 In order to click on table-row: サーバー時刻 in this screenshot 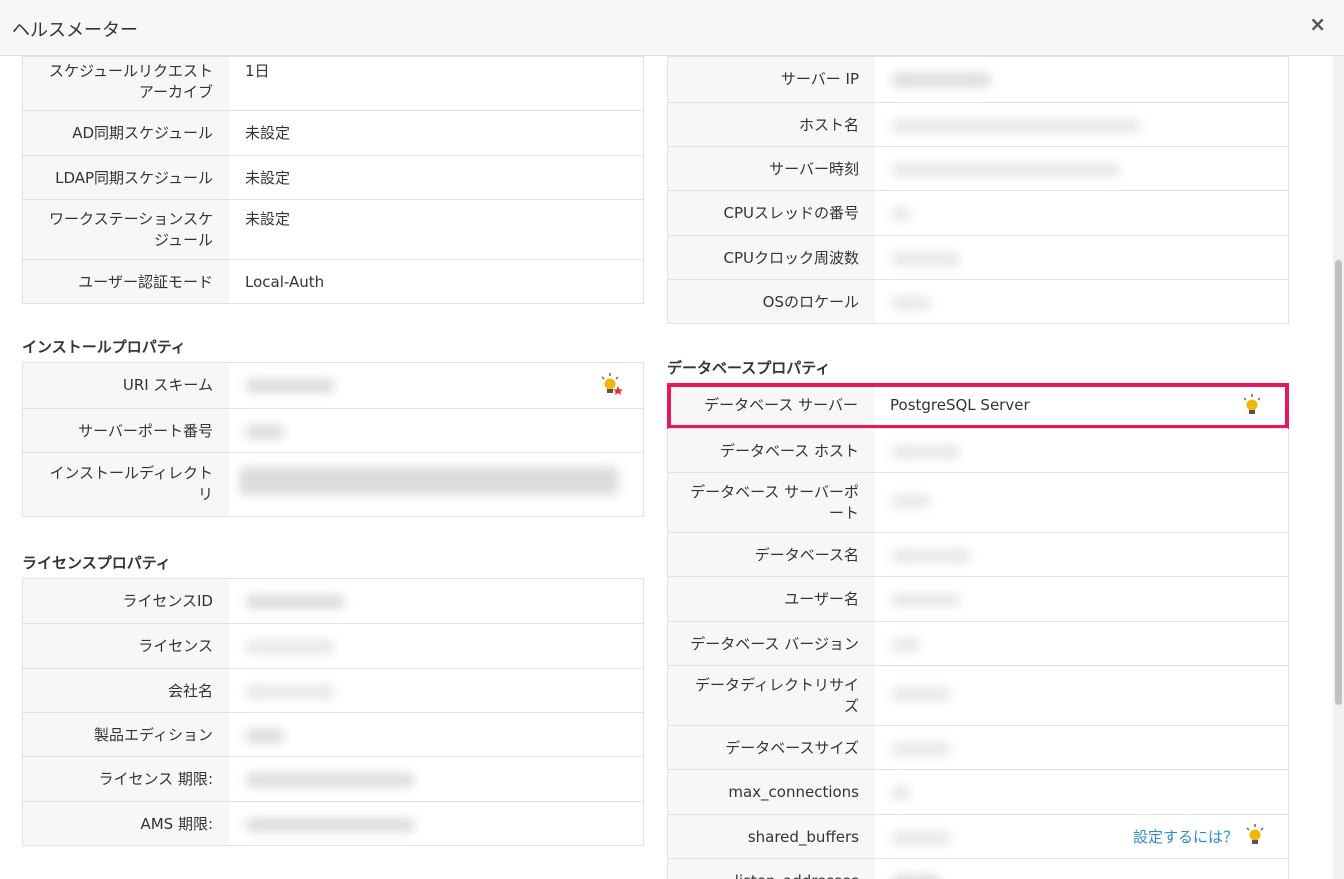, I will do `click(978, 168)`.